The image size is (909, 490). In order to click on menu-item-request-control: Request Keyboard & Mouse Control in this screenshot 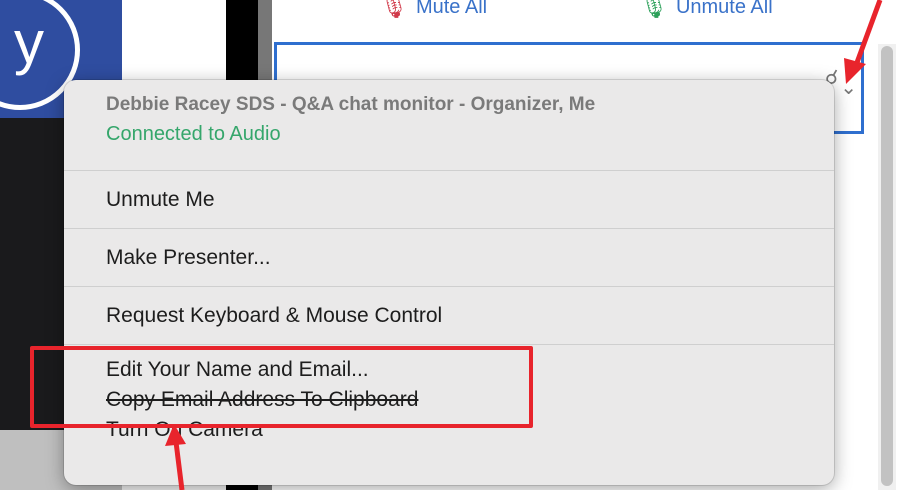, I will do `click(449, 315)`.